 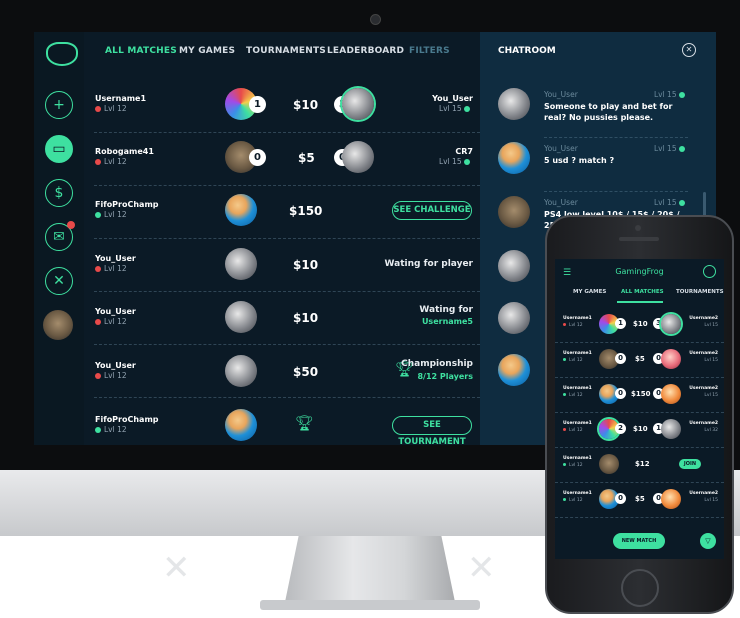 What do you see at coordinates (59, 193) in the screenshot?
I see `dollar-icon: $` at bounding box center [59, 193].